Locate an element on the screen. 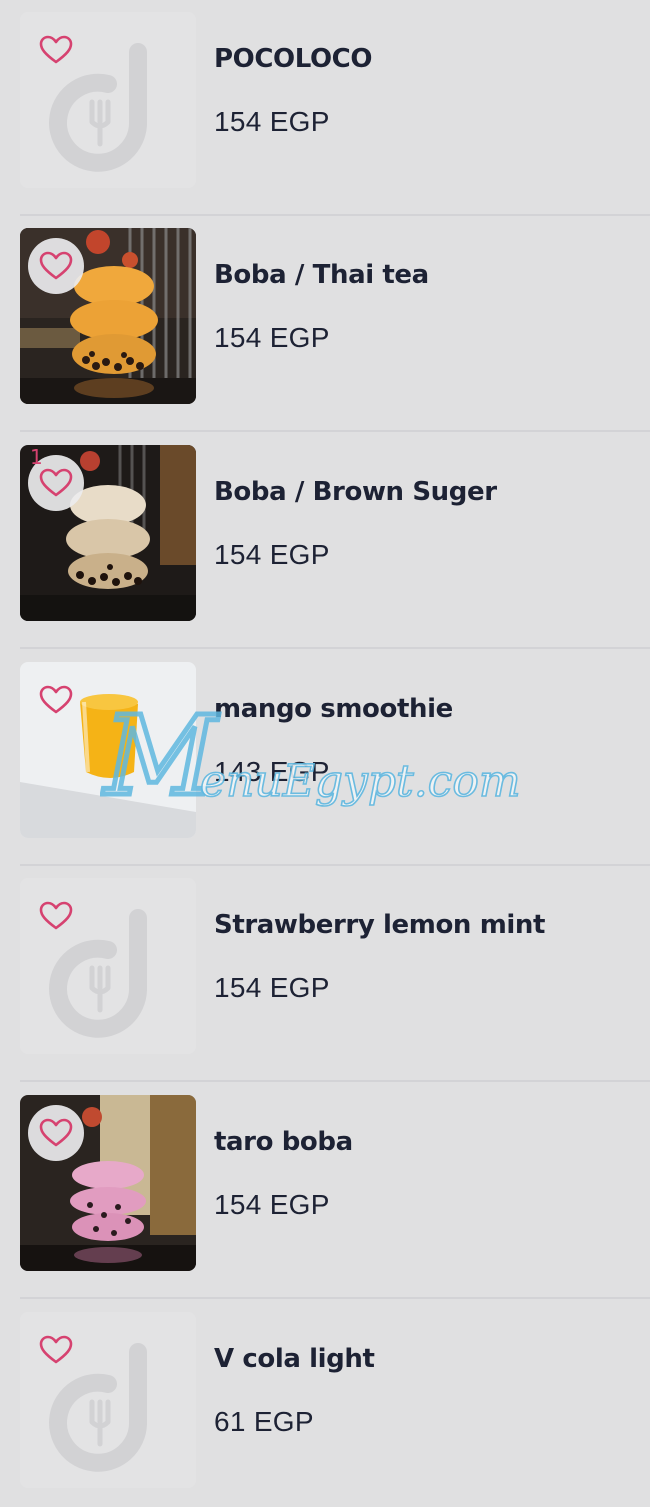 Image resolution: width=650 pixels, height=1507 pixels. item-name: taro boba is located at coordinates (283, 1142).